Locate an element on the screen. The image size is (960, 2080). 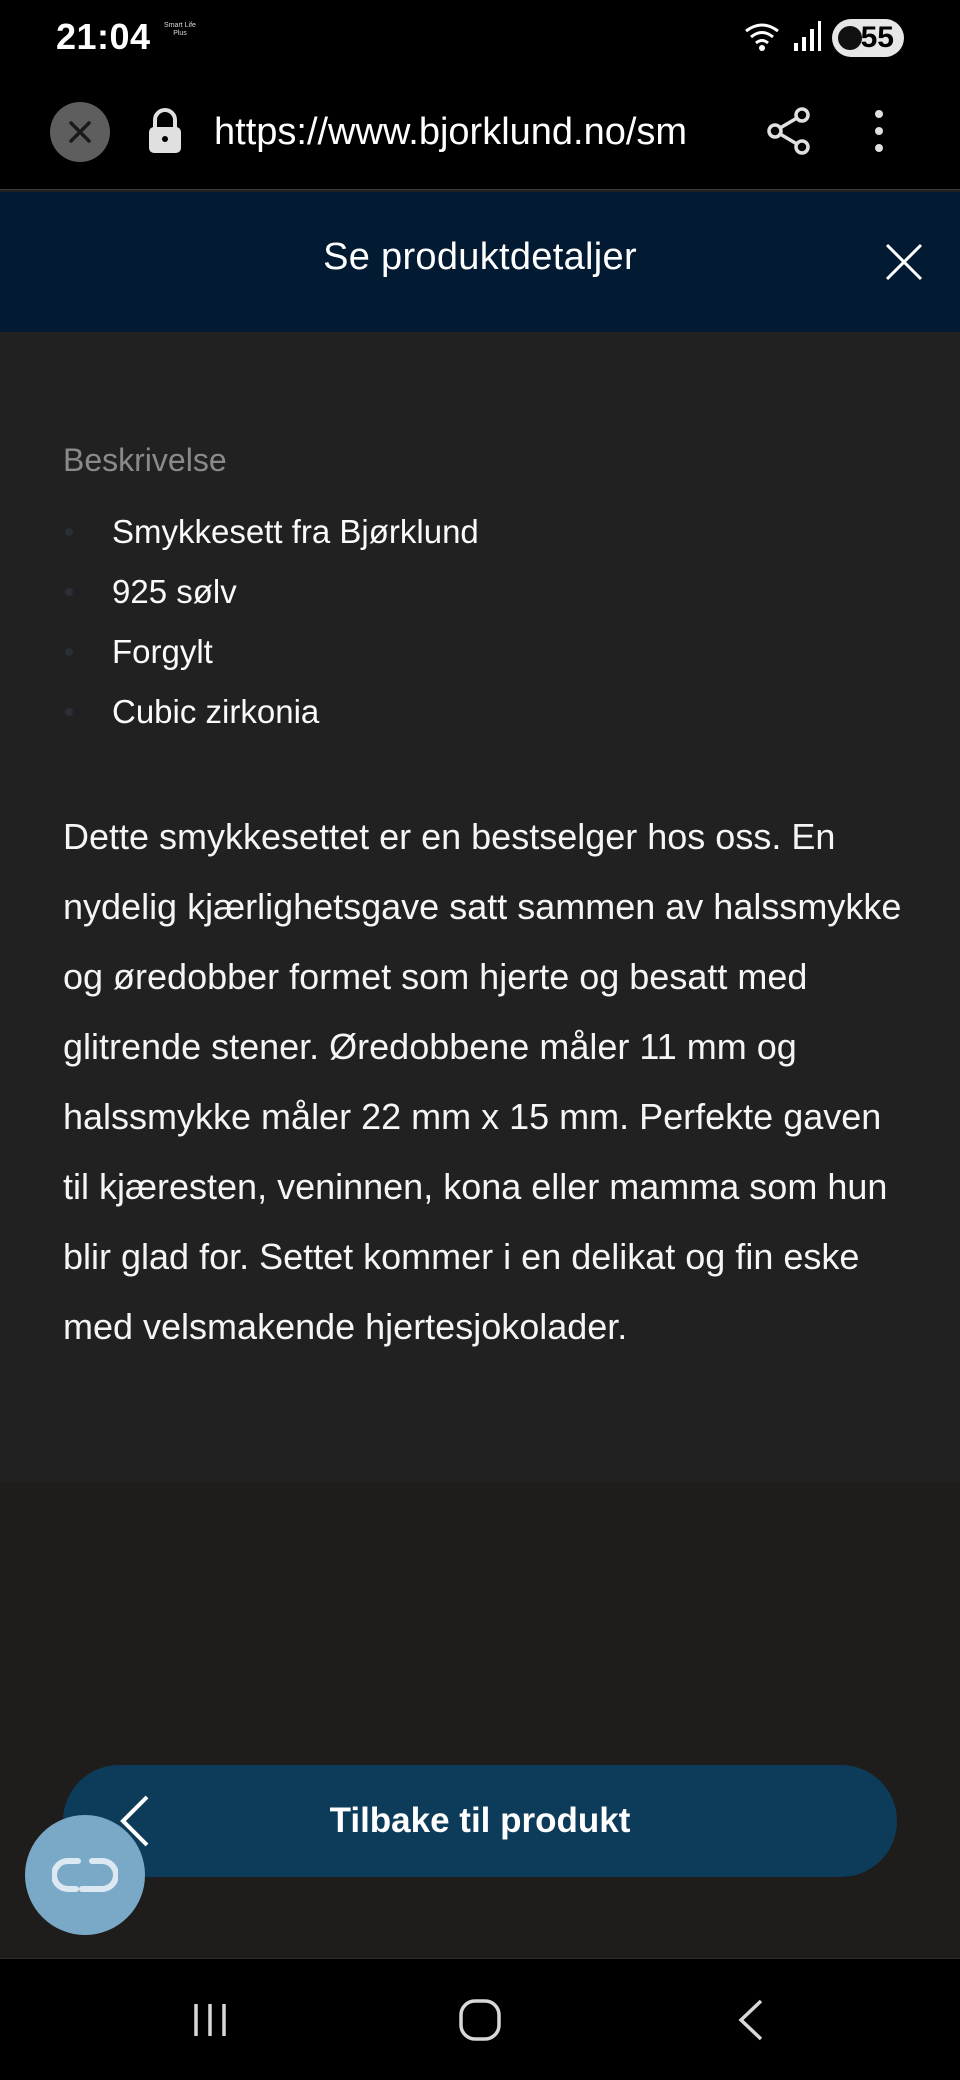
list-item-text: Forgylt is located at coordinates (162, 651).